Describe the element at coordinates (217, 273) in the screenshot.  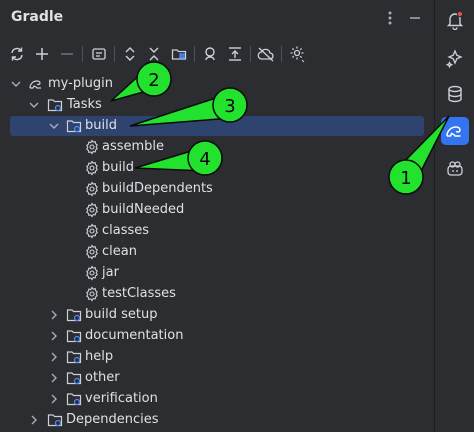
I see `tree-item-task: jar` at that location.